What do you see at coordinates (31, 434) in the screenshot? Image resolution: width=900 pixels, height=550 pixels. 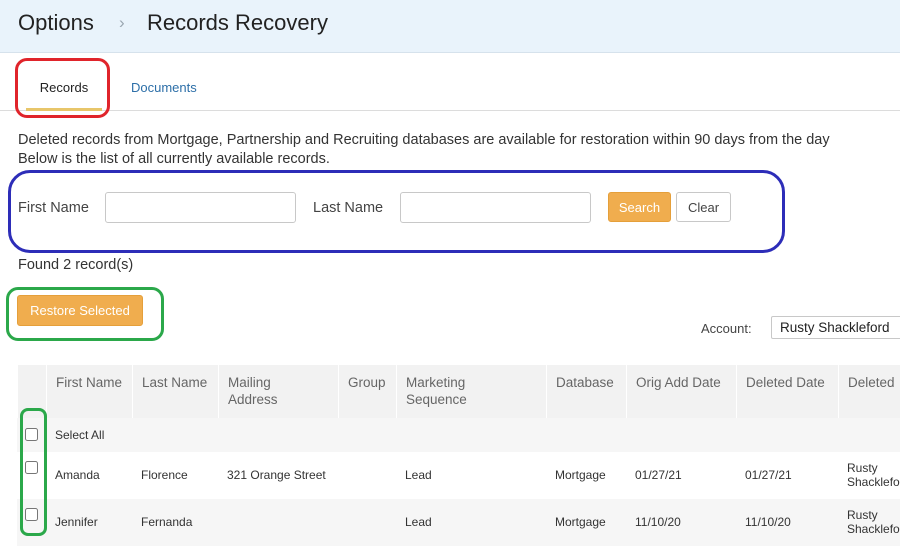 I see `select-all-checkbox` at bounding box center [31, 434].